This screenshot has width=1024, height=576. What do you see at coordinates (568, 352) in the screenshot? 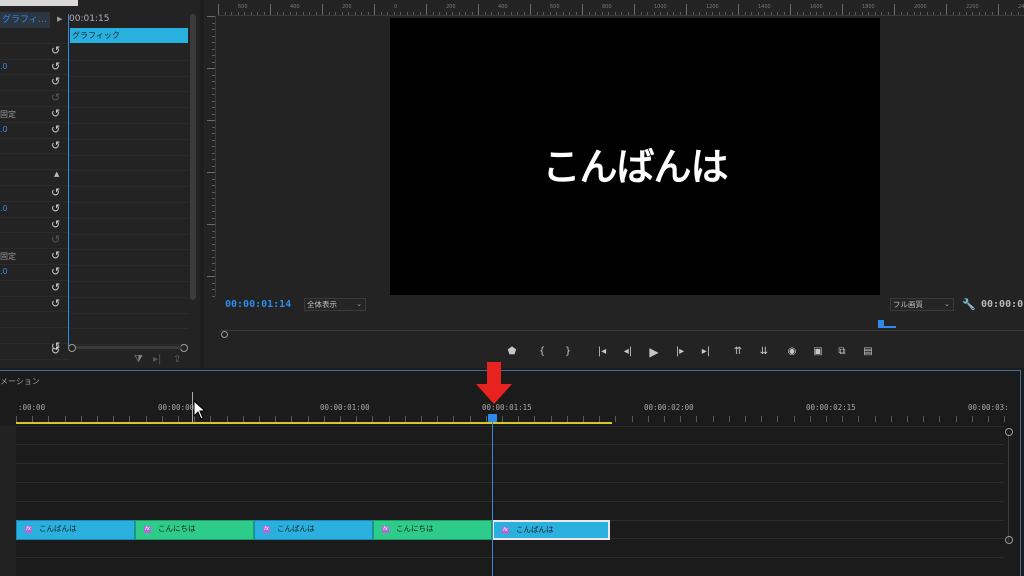
I see `out-icon: }` at bounding box center [568, 352].